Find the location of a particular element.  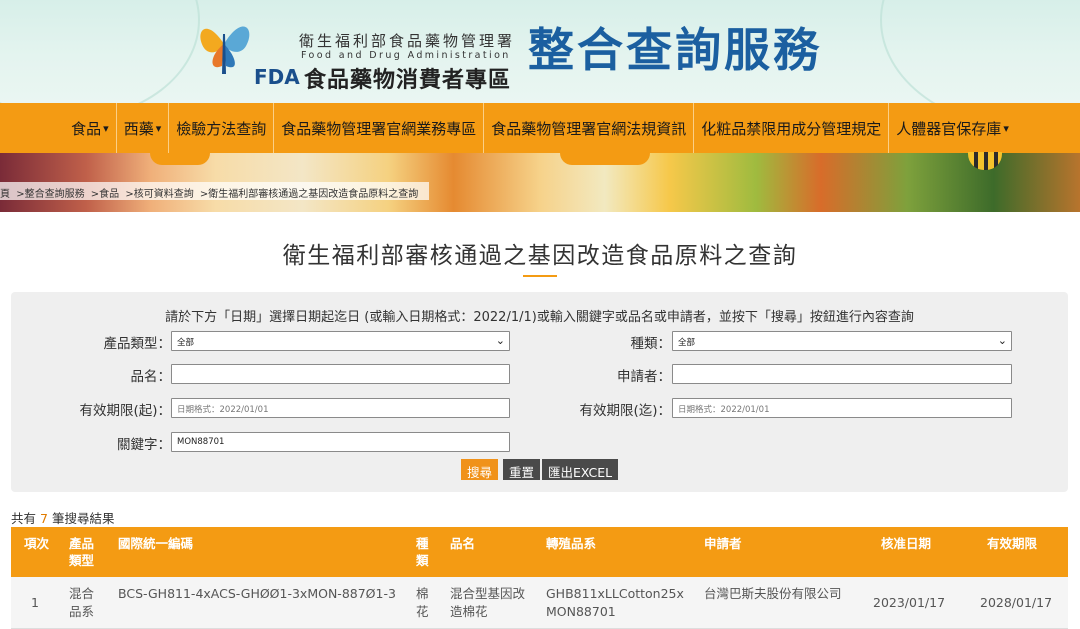

nav-item-label: 食品藥物管理署官網法規資訊 is located at coordinates (589, 128).